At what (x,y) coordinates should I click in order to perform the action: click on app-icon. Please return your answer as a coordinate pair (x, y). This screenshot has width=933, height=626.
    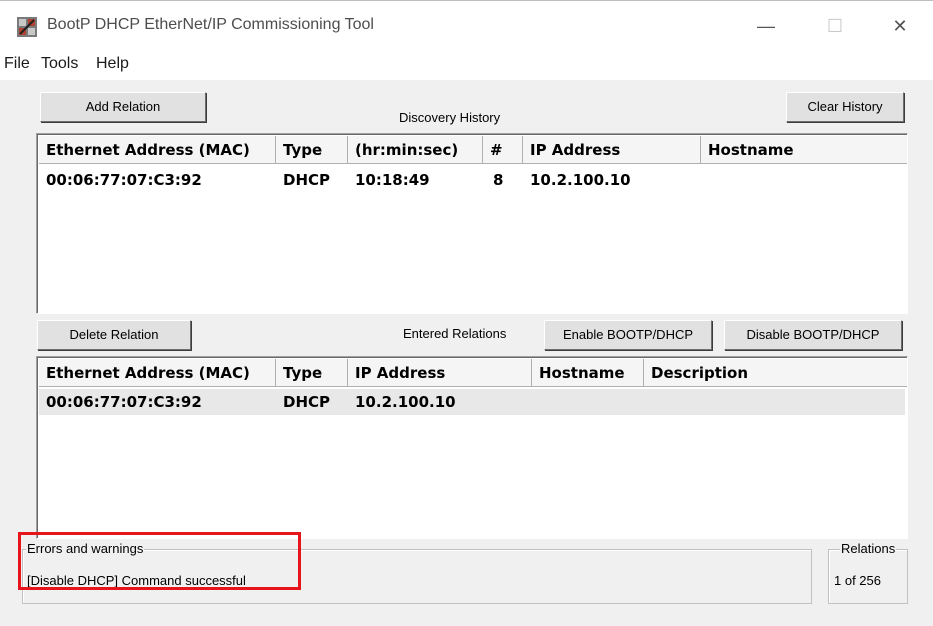
    Looking at the image, I should click on (27, 27).